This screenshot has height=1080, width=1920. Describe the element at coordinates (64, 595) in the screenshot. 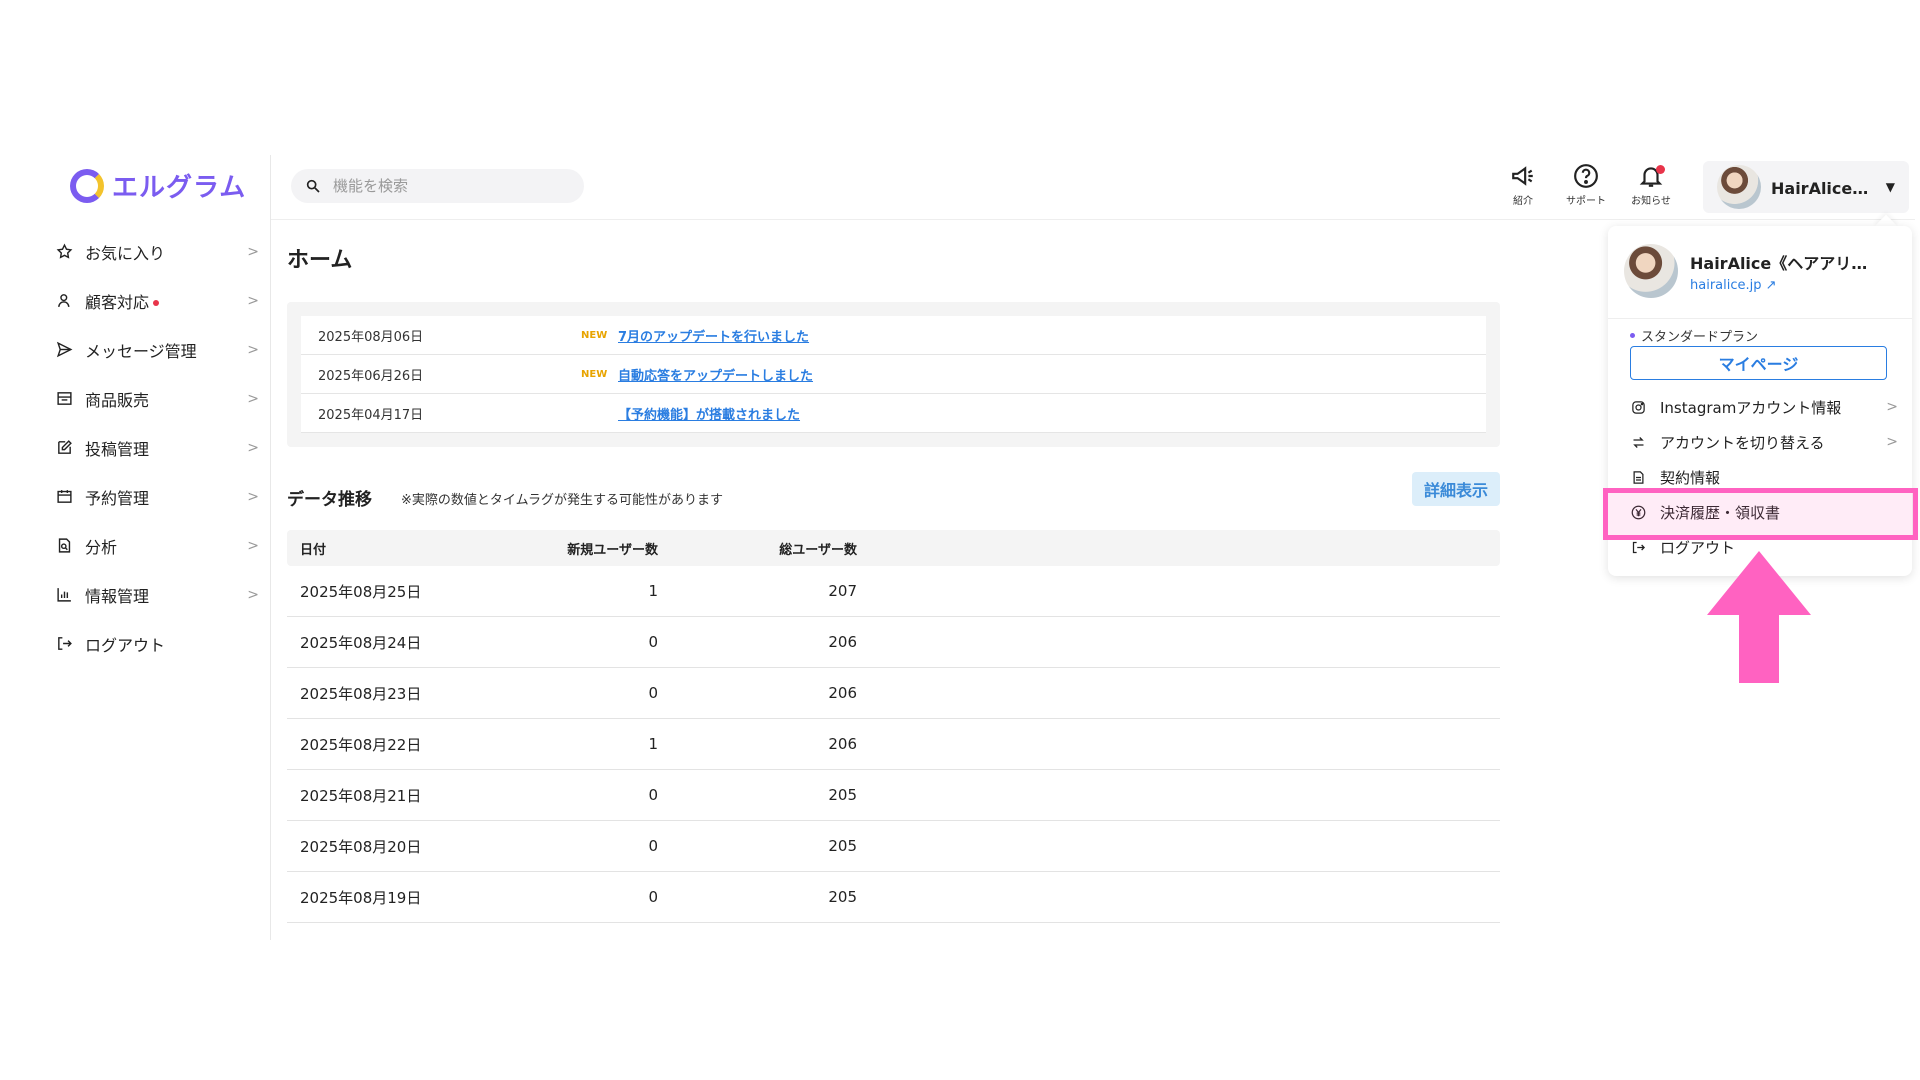

I see `bar-chart-icon` at that location.